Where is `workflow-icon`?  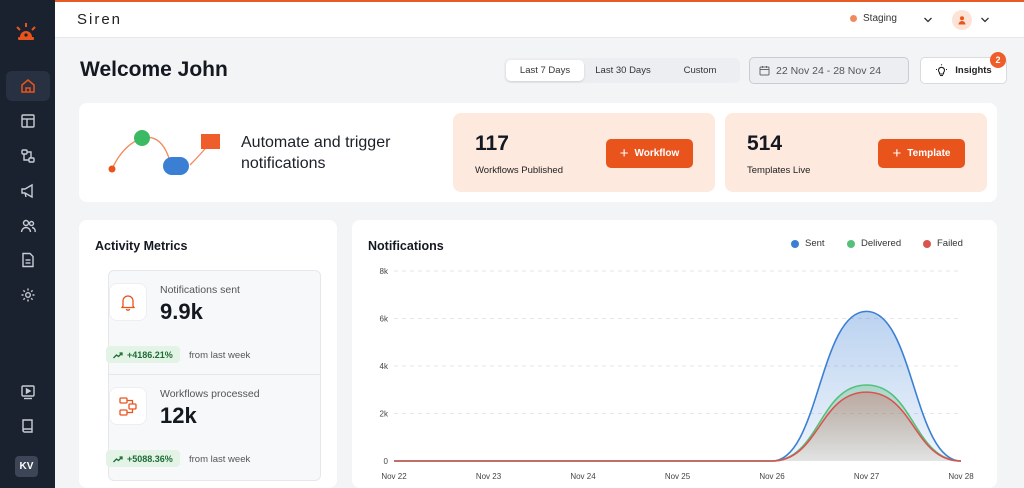 workflow-icon is located at coordinates (28, 156).